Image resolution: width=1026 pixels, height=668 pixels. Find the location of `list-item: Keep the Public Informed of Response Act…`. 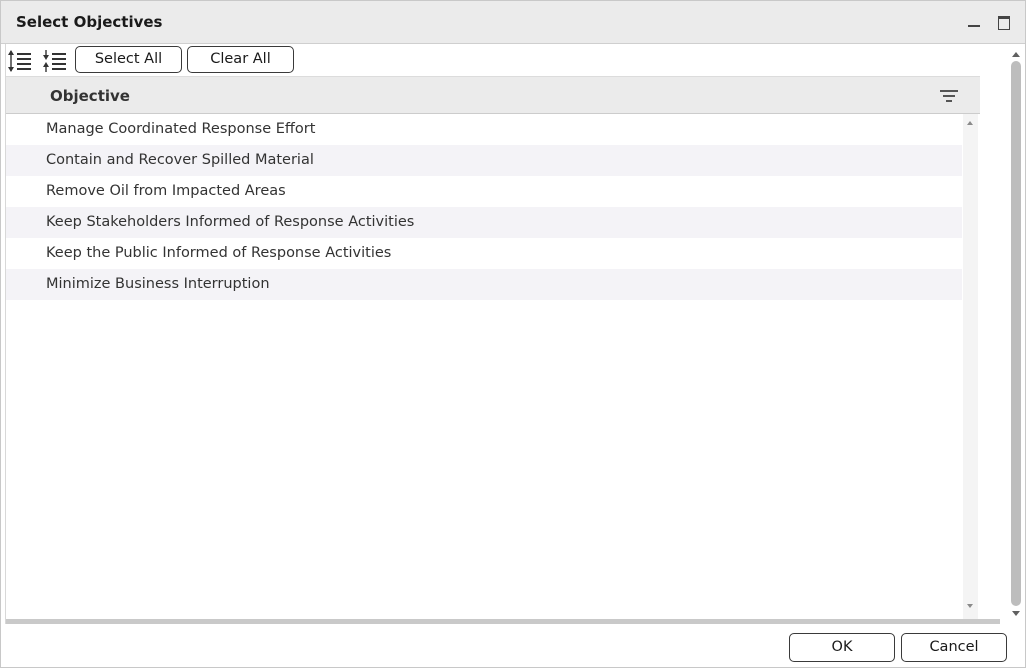

list-item: Keep the Public Informed of Response Act… is located at coordinates (484, 253).